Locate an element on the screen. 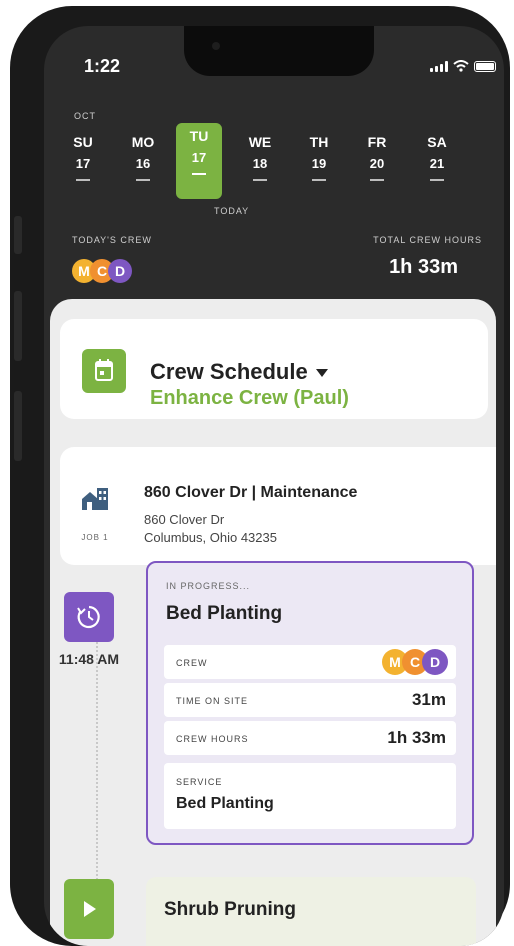 The width and height of the screenshot is (514, 946). crew-schedule-header: Crew Schedule Enhance Crew (Paul) is located at coordinates (274, 369).